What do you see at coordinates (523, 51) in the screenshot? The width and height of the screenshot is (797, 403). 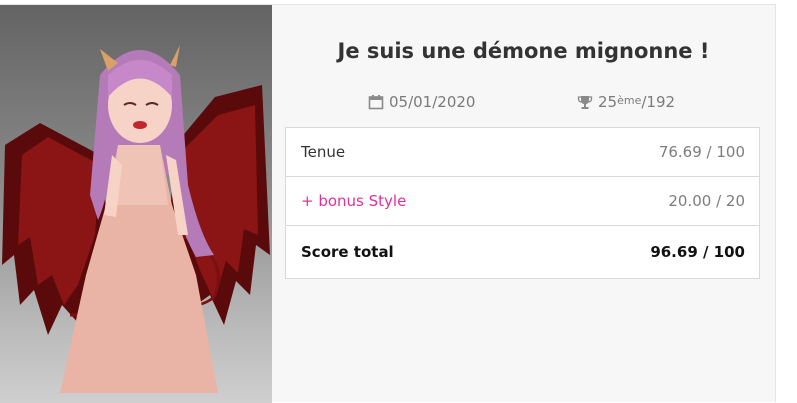 I see `outfit-title: Je suis une démone mignonne !` at bounding box center [523, 51].